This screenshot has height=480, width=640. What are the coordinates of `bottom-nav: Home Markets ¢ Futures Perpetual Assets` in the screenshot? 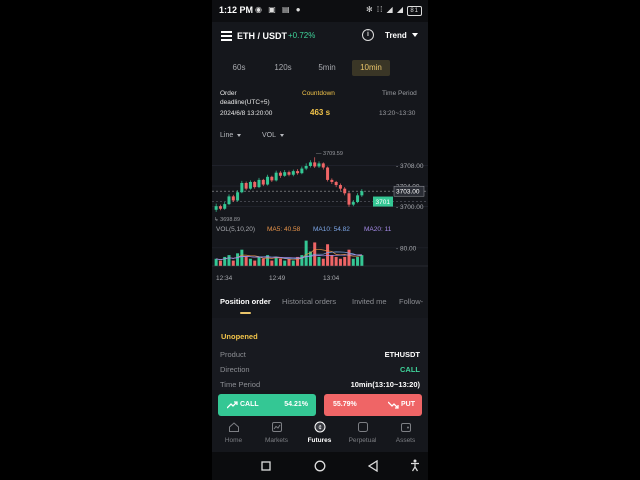 It's located at (320, 435).